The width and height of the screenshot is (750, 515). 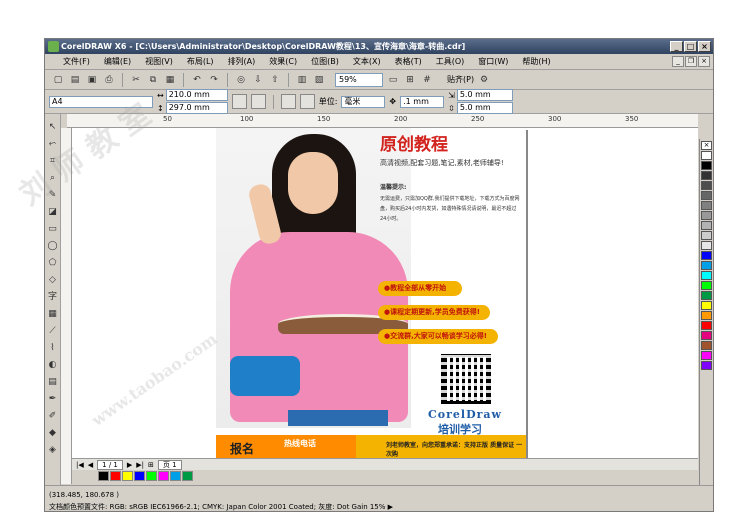 I want to click on portrait-button, so click(x=239, y=101).